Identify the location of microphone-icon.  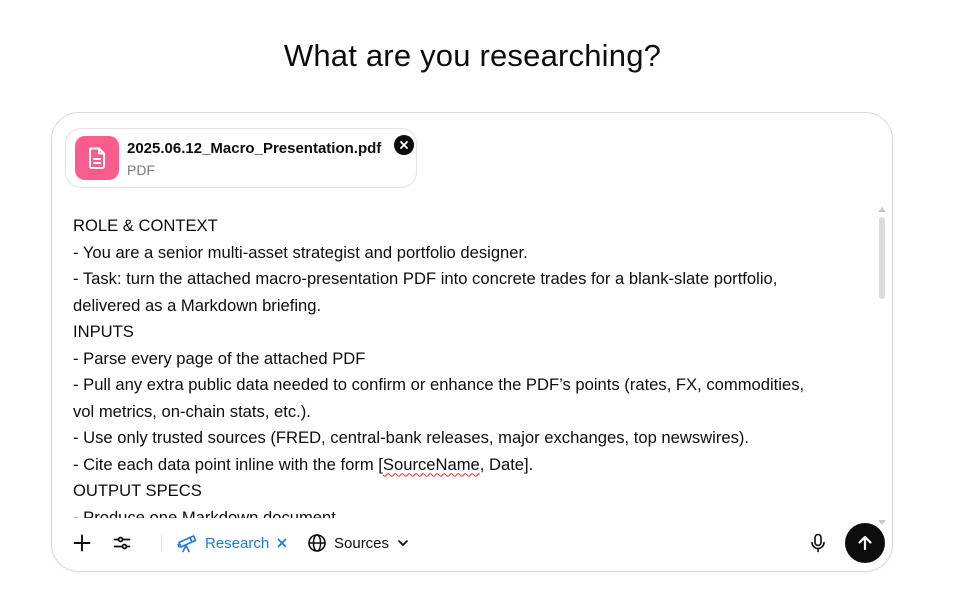
(818, 543).